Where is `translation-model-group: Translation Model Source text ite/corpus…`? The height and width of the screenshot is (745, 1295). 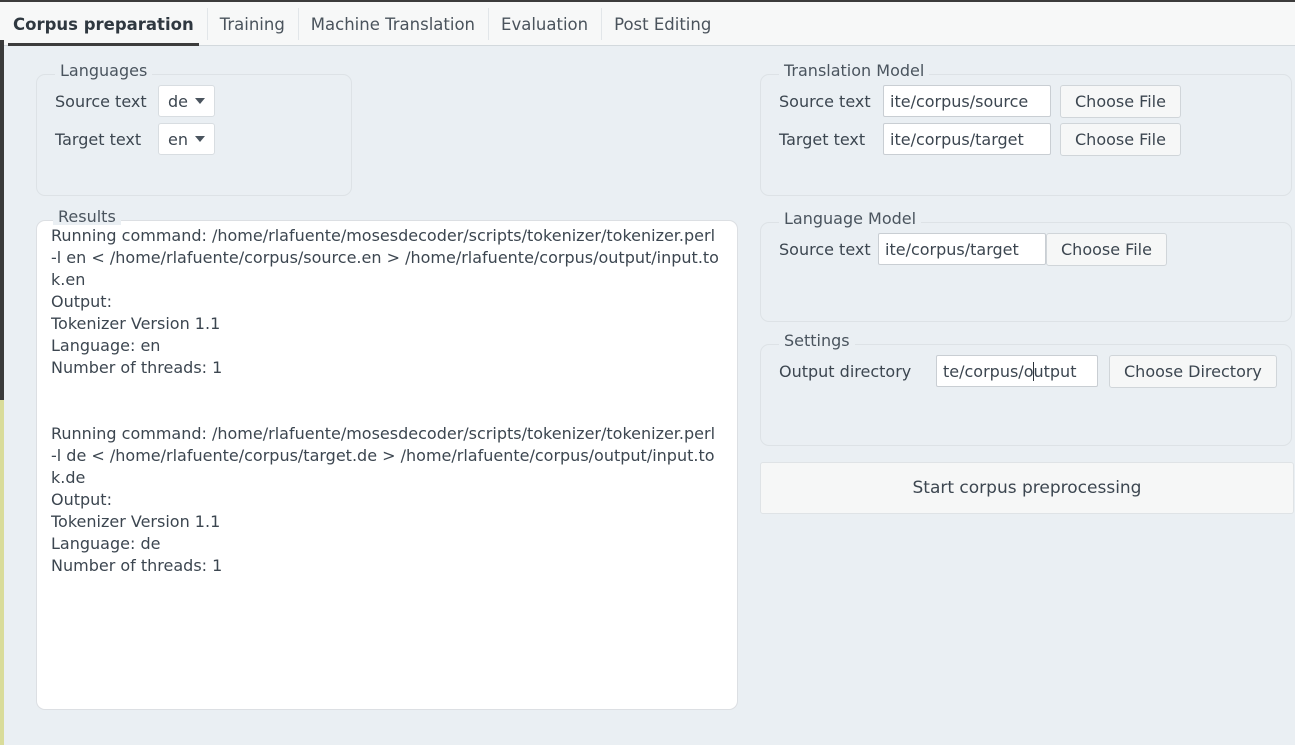 translation-model-group: Translation Model Source text ite/corpus… is located at coordinates (1026, 129).